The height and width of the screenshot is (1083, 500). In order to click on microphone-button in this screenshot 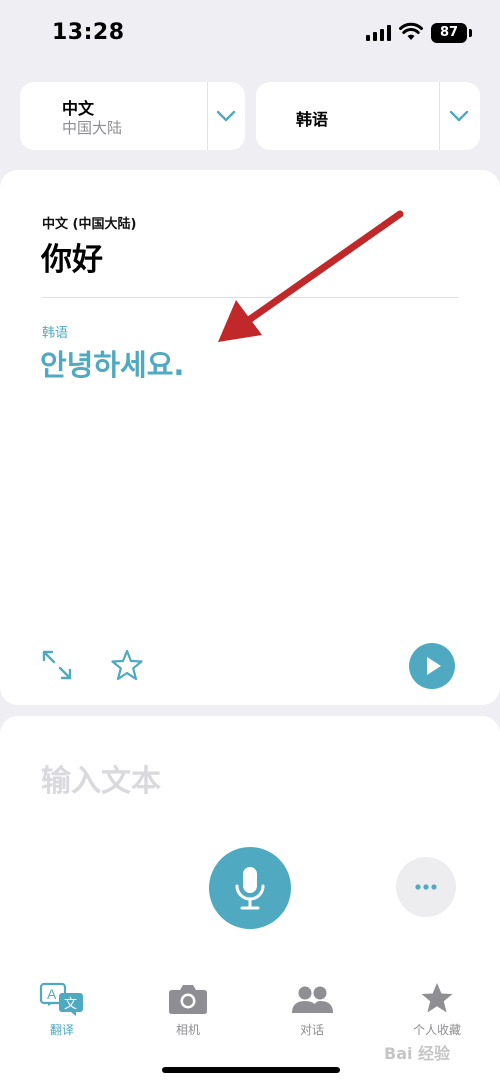, I will do `click(250, 888)`.